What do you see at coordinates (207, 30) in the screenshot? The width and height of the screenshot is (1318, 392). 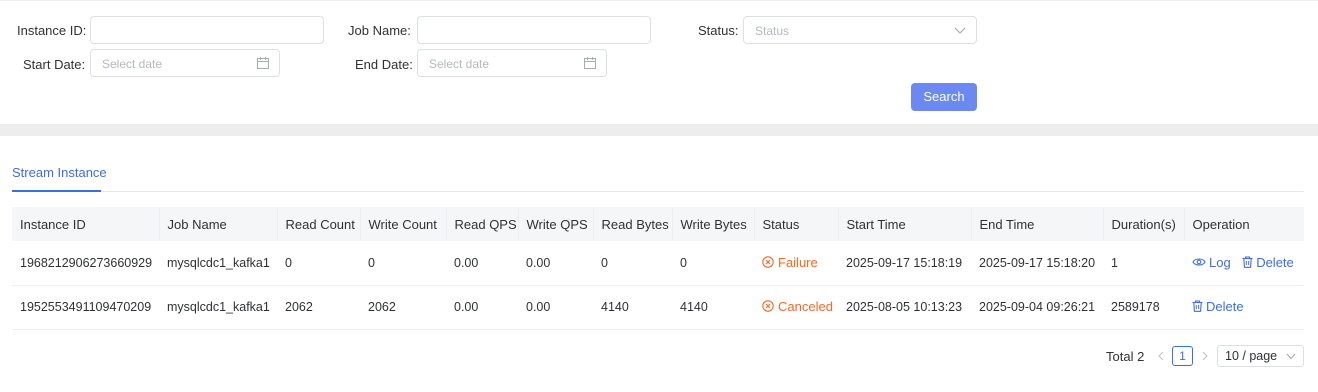 I see `instance-id-input` at bounding box center [207, 30].